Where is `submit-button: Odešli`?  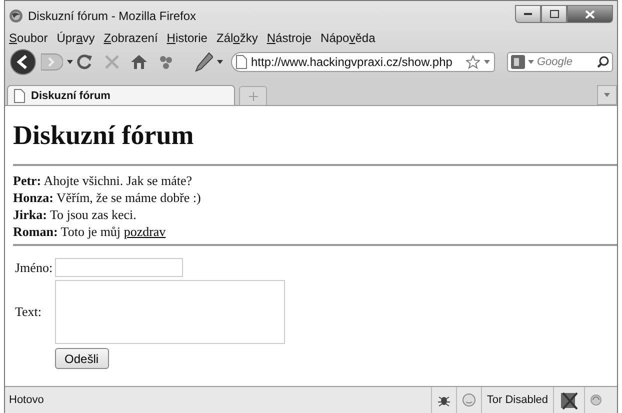 submit-button: Odešli is located at coordinates (81, 358).